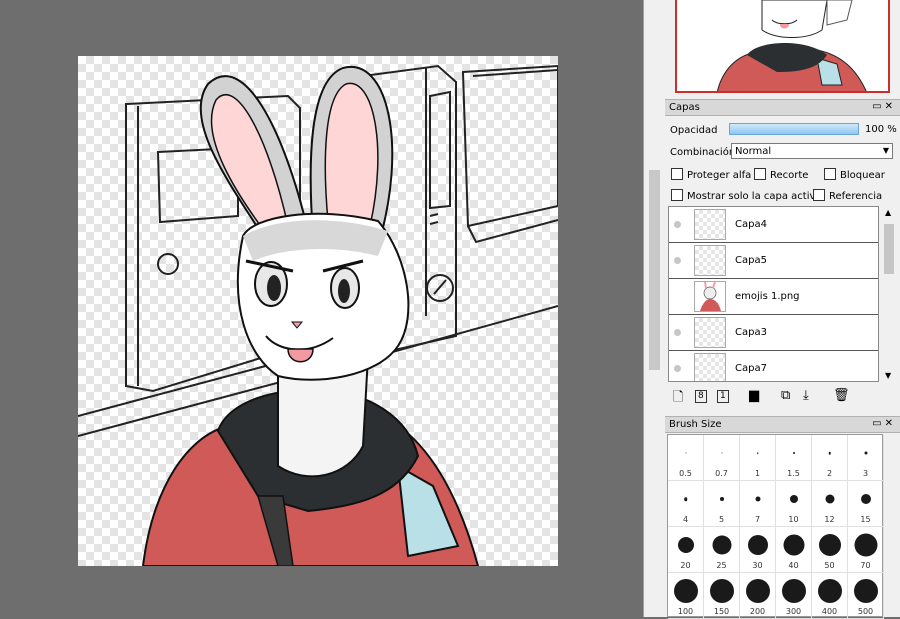  I want to click on brush-size-cell: 40, so click(794, 550).